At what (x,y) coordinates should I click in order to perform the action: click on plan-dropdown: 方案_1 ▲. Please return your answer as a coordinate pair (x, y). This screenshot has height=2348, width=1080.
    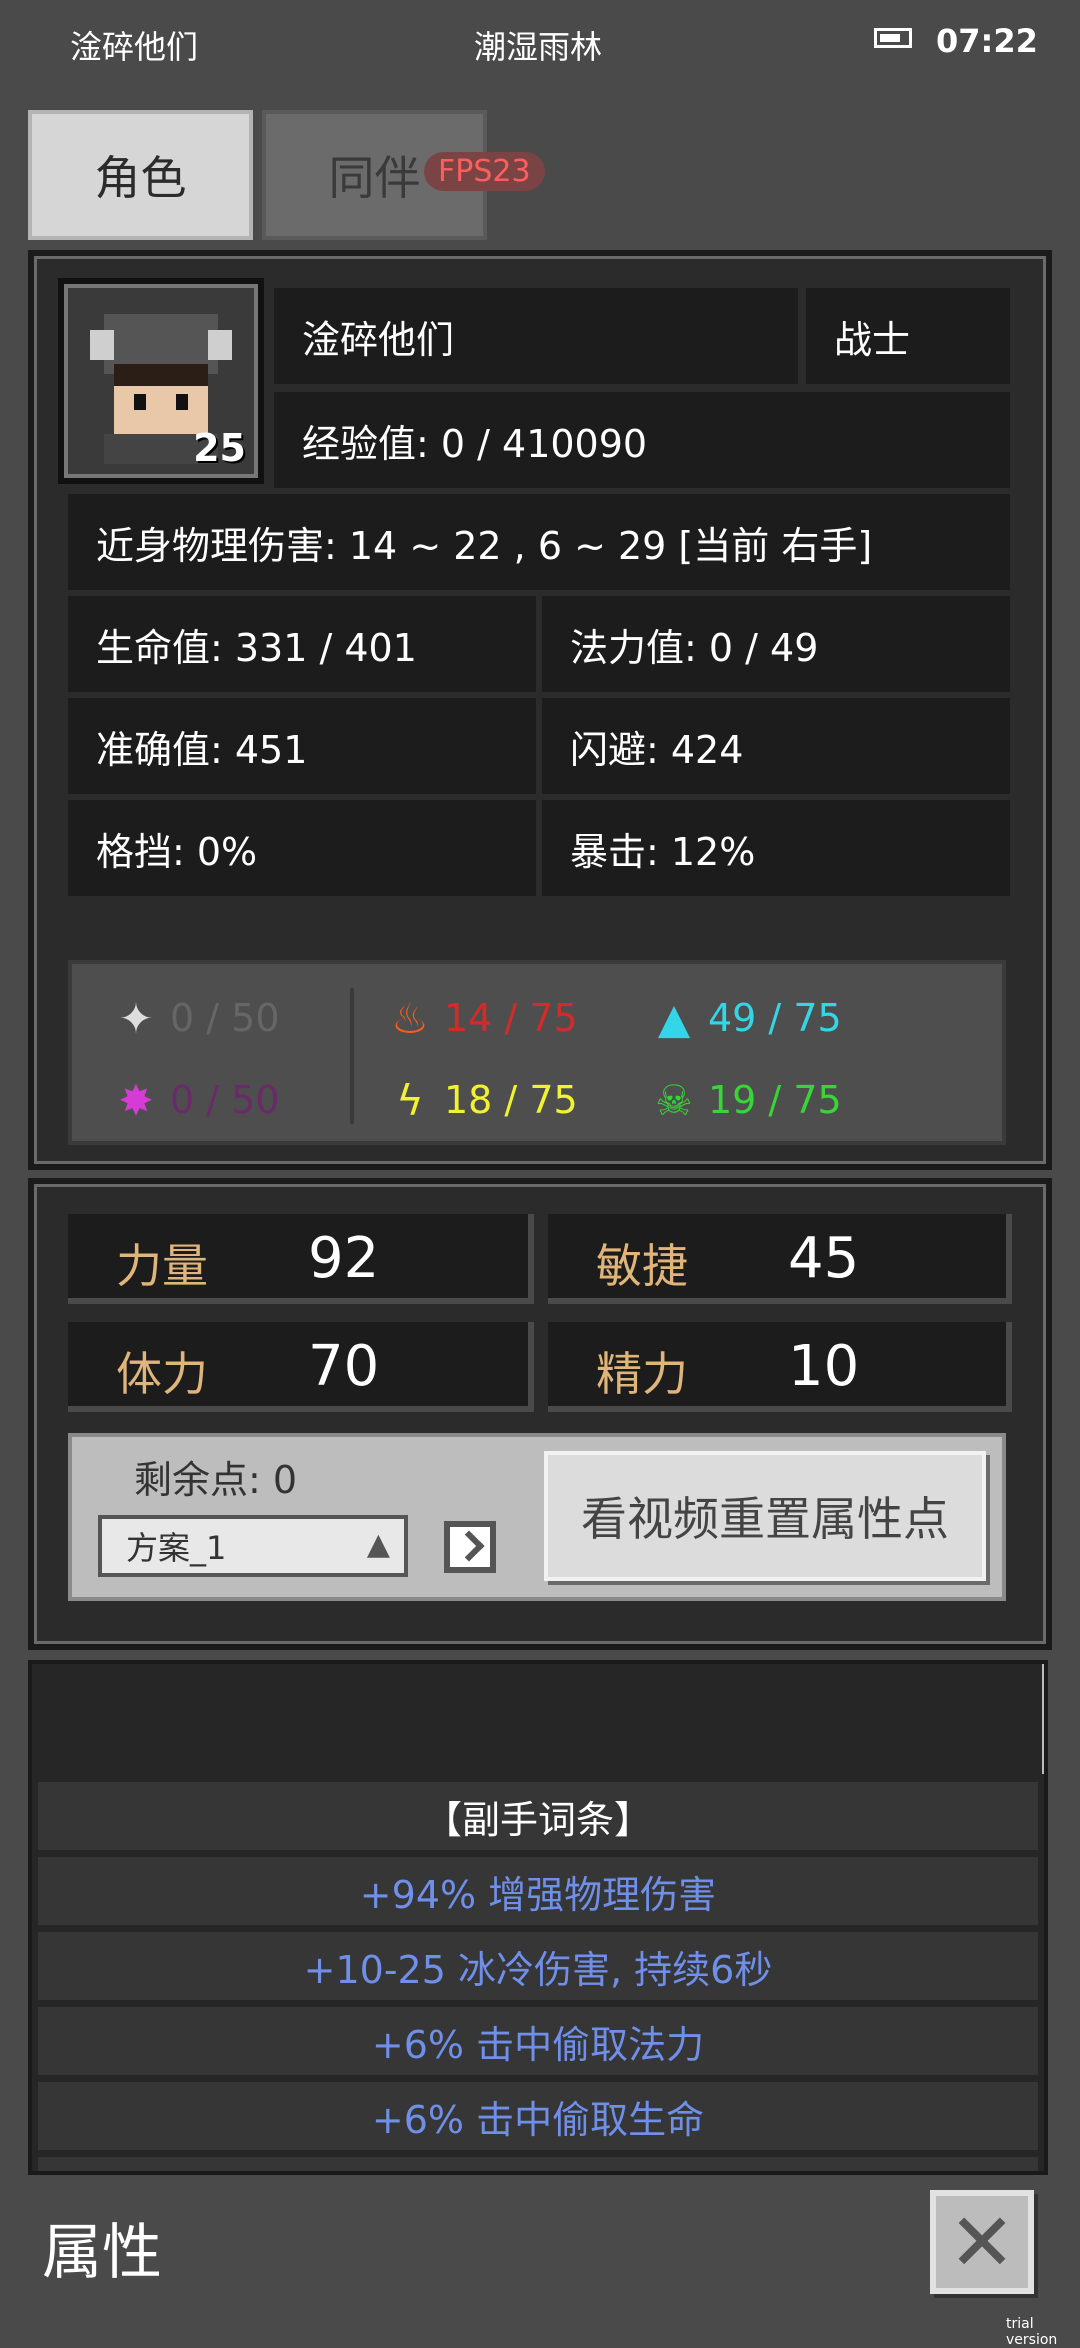
    Looking at the image, I should click on (253, 1546).